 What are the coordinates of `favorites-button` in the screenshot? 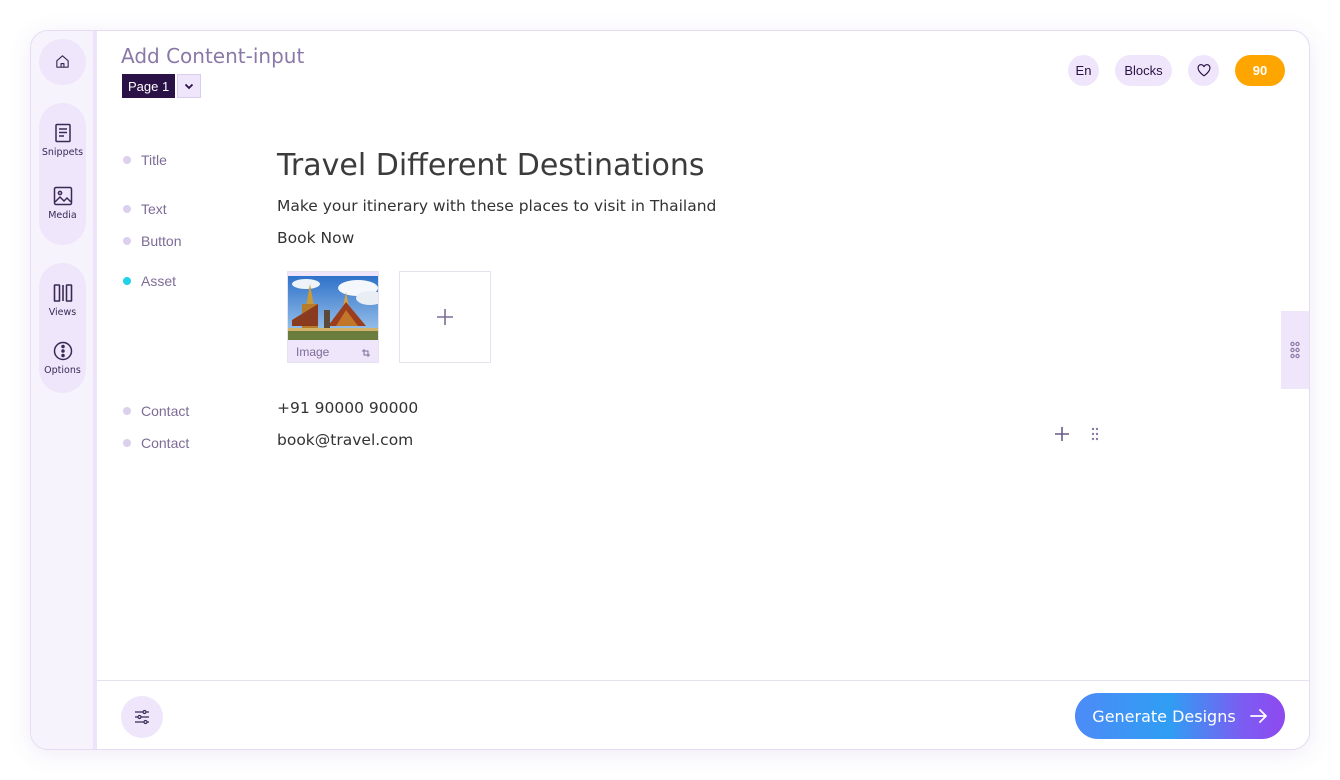 It's located at (1203, 70).